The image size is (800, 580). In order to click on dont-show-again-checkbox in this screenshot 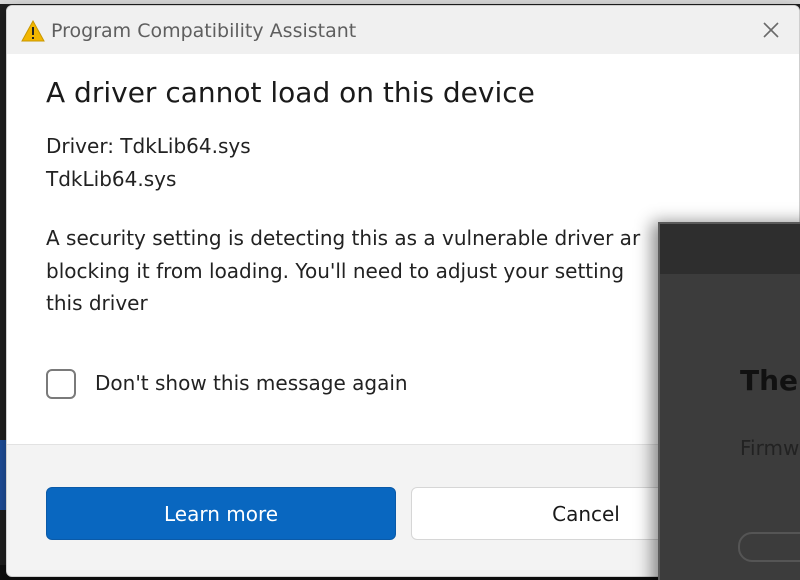, I will do `click(61, 384)`.